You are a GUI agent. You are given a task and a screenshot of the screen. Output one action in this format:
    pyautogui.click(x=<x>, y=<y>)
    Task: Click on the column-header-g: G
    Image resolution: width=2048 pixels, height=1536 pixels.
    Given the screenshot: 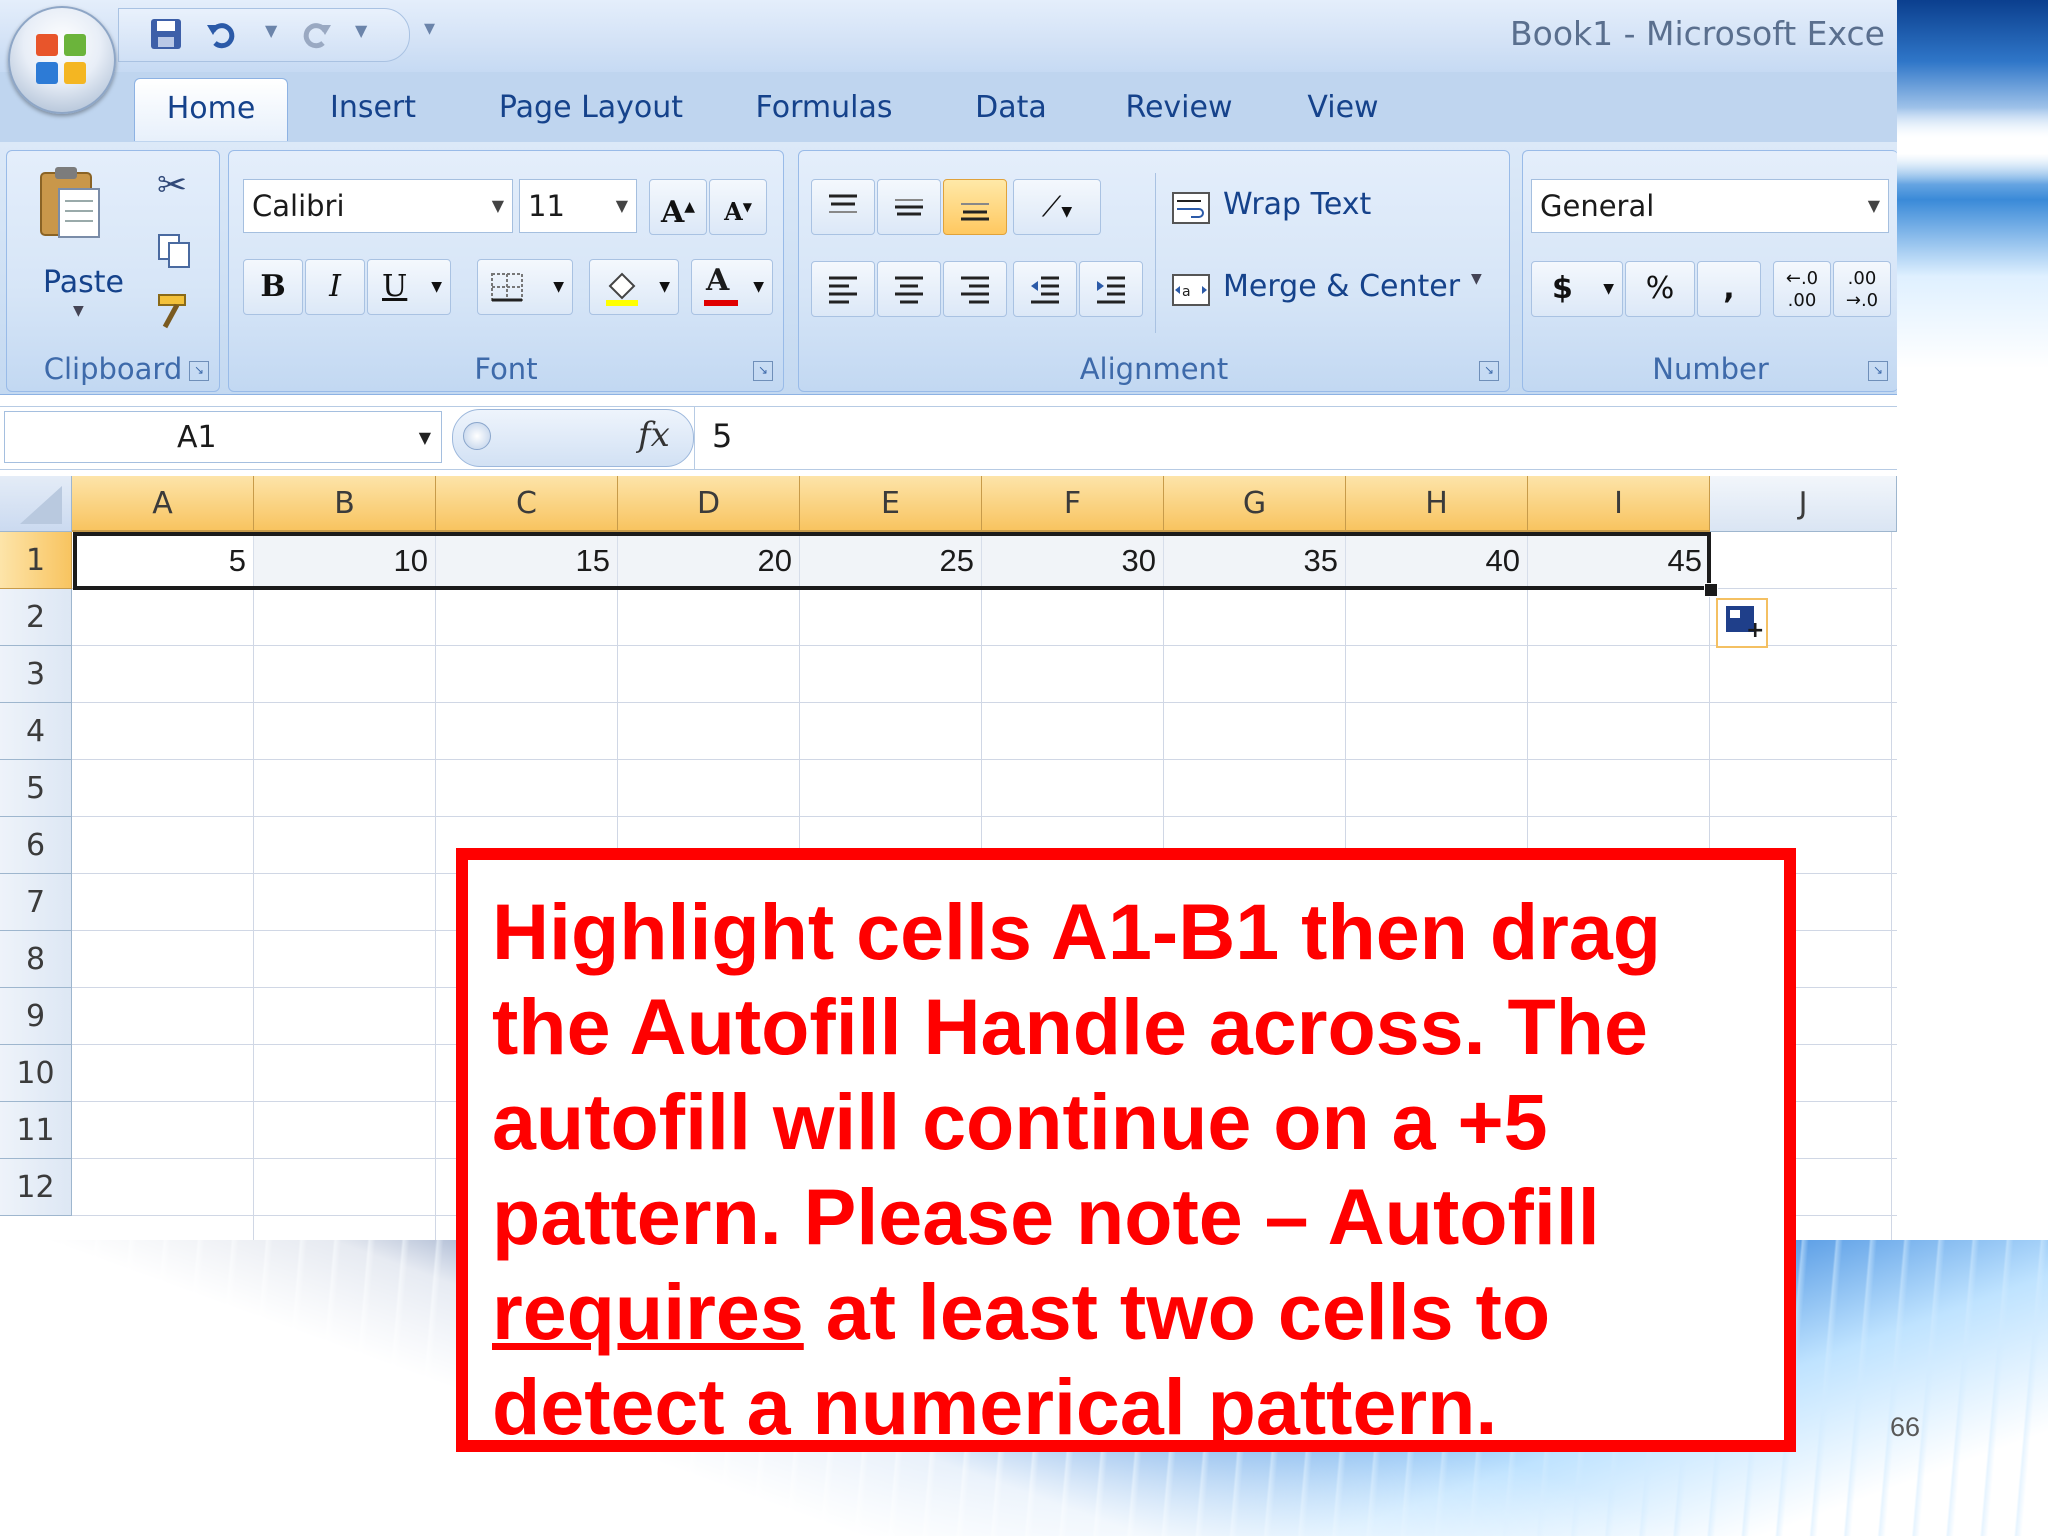 What is the action you would take?
    pyautogui.click(x=1255, y=504)
    